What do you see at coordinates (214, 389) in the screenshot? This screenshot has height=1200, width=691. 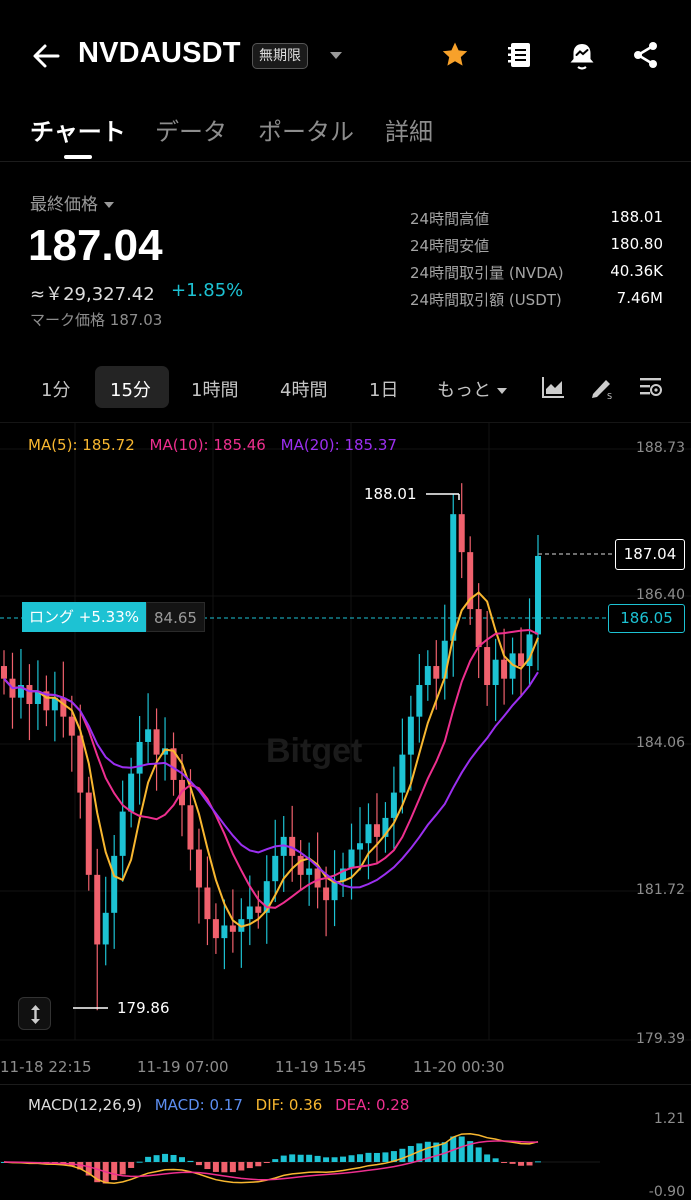 I see `interval-1h: 1時間` at bounding box center [214, 389].